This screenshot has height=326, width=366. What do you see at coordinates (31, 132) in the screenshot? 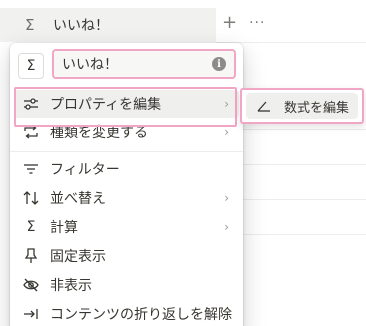
I see `change-type-icon` at bounding box center [31, 132].